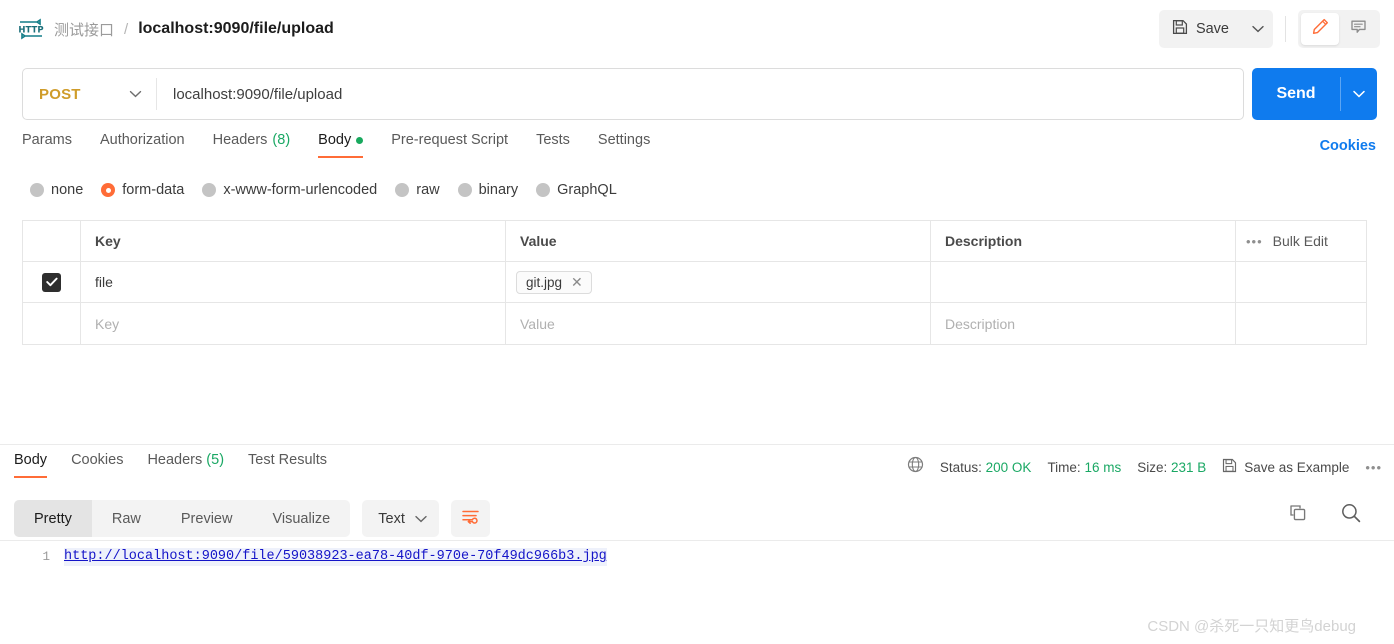  What do you see at coordinates (142, 190) in the screenshot?
I see `radio-form-data: form-data` at bounding box center [142, 190].